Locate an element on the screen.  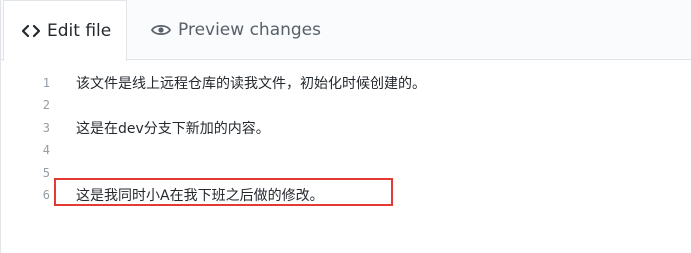
tab-edit-file: Edit file is located at coordinates (65, 30).